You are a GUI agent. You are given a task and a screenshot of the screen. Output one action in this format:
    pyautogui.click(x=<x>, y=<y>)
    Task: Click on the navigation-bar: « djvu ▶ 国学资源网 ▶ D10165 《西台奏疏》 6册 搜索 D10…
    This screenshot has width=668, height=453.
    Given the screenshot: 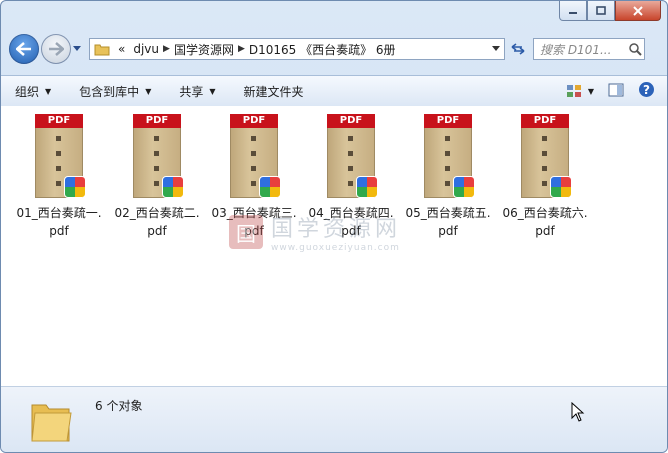 What is the action you would take?
    pyautogui.click(x=334, y=49)
    